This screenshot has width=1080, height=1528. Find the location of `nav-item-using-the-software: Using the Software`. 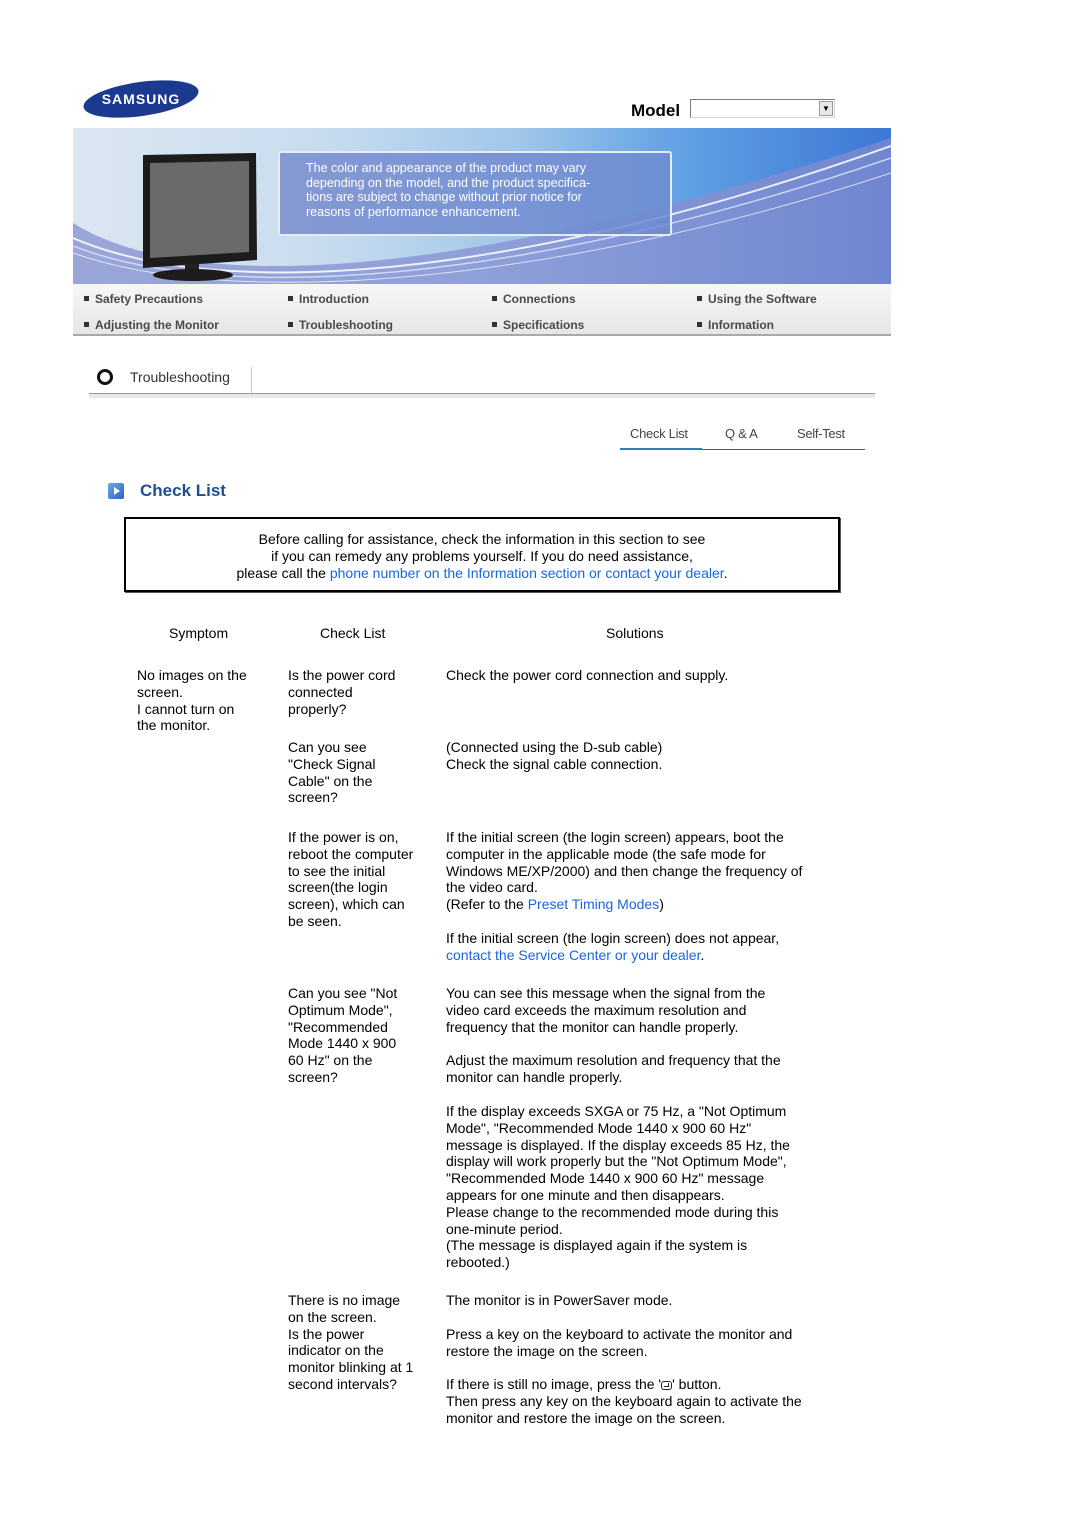

nav-item-using-the-software: Using the Software is located at coordinates (757, 299).